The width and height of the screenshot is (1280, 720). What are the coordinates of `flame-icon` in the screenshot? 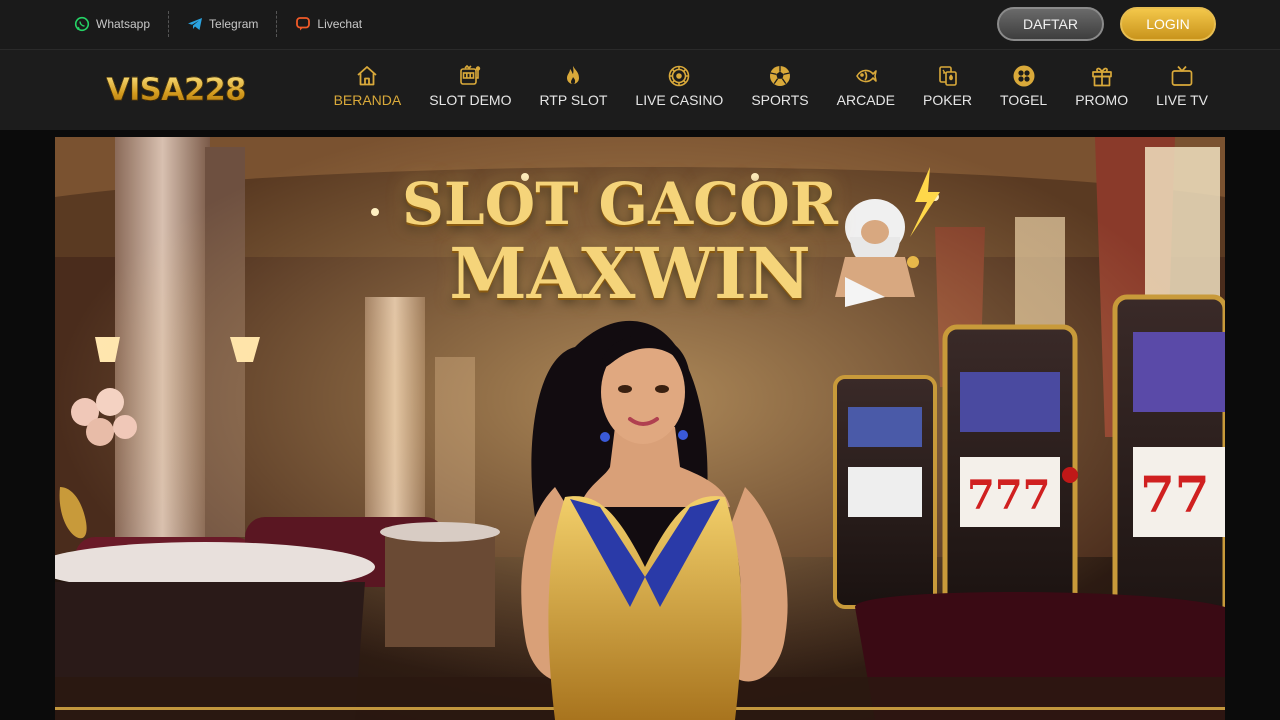 It's located at (573, 75).